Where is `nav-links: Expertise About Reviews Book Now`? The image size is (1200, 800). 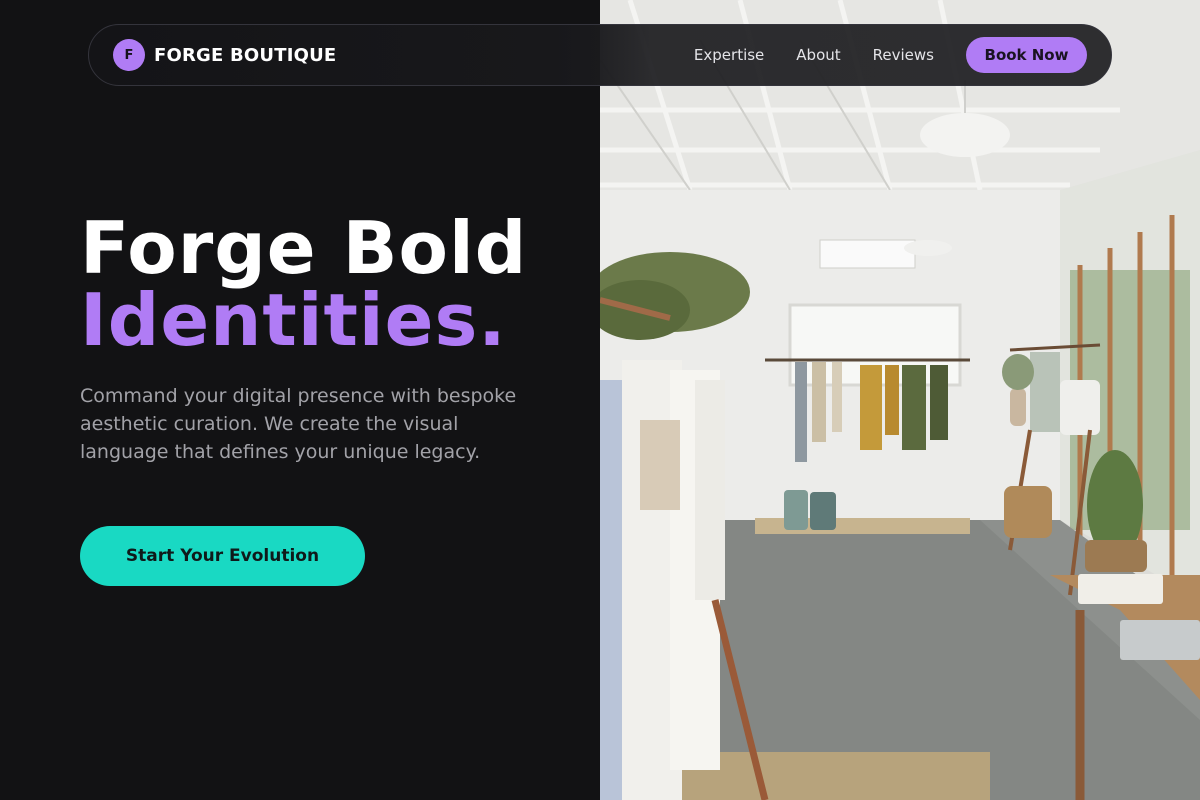 nav-links: Expertise About Reviews Book Now is located at coordinates (890, 55).